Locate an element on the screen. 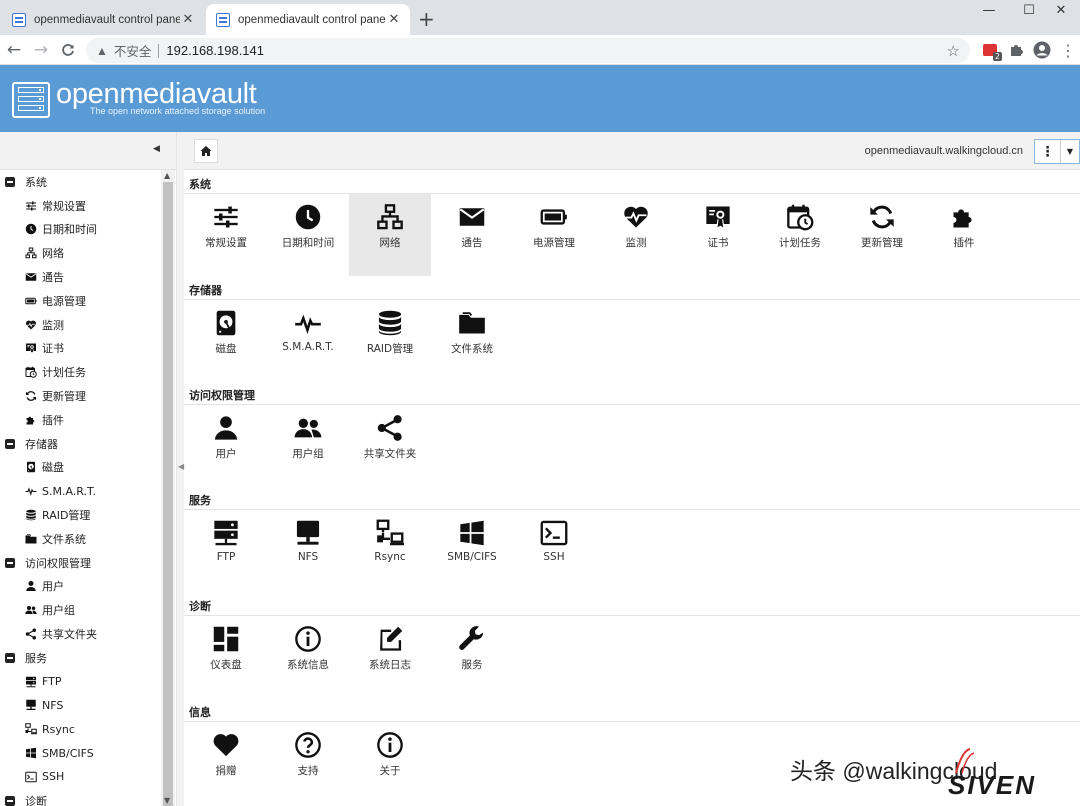 The image size is (1080, 806). sidebar-group: 访问权限管理 is located at coordinates (80, 563).